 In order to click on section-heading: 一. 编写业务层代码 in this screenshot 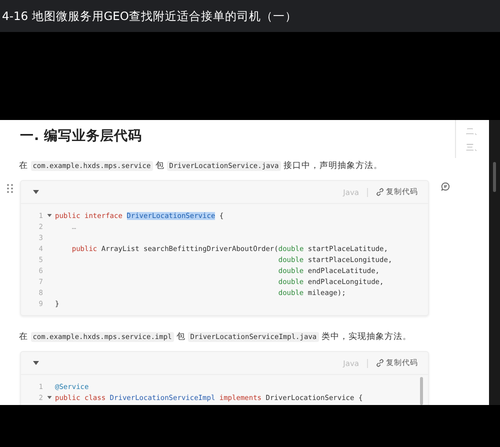, I will do `click(81, 136)`.